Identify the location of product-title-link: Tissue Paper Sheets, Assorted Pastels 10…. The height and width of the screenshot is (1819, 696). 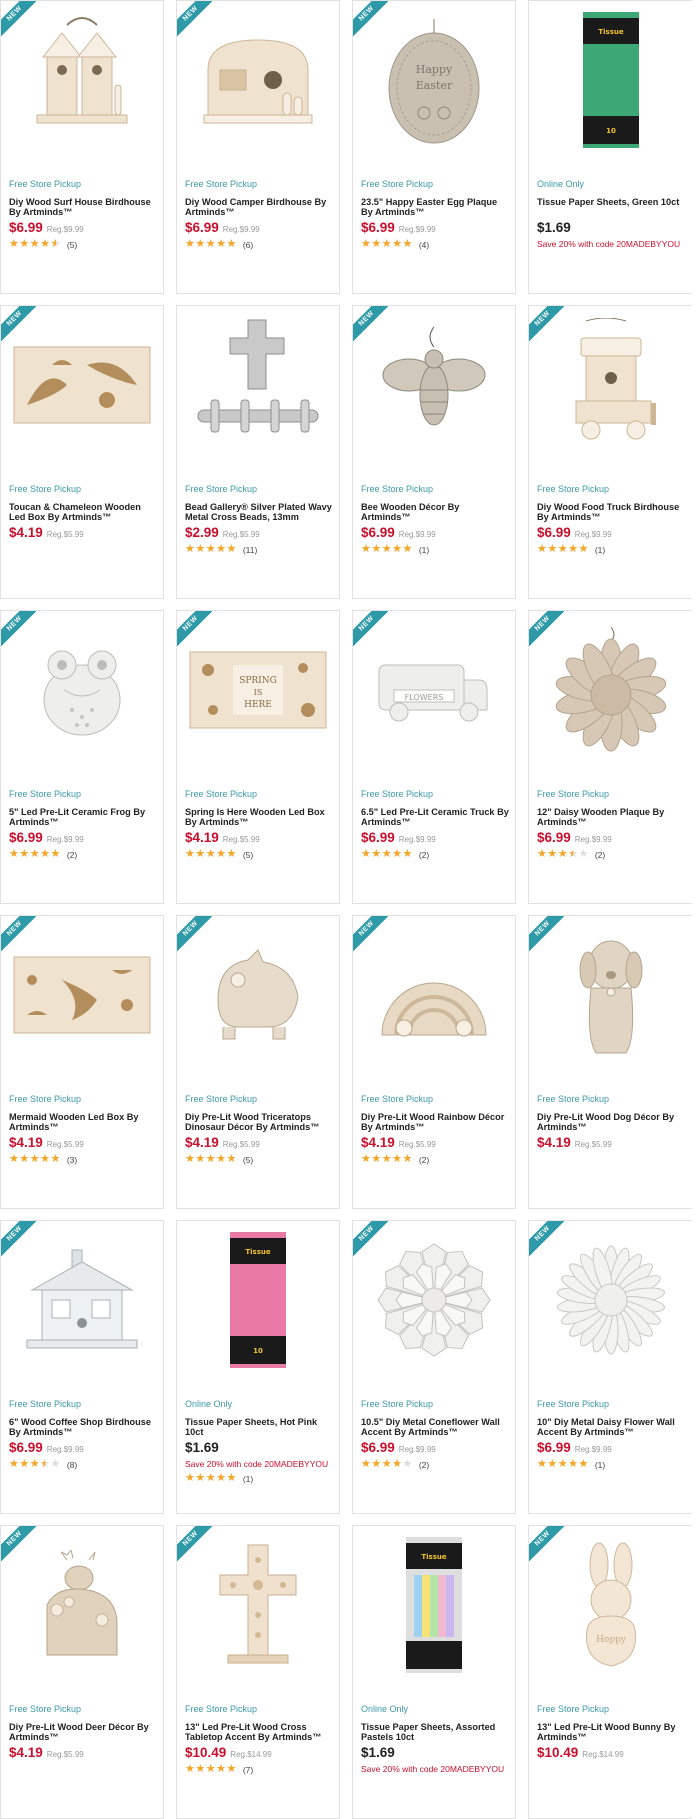
(435, 1732).